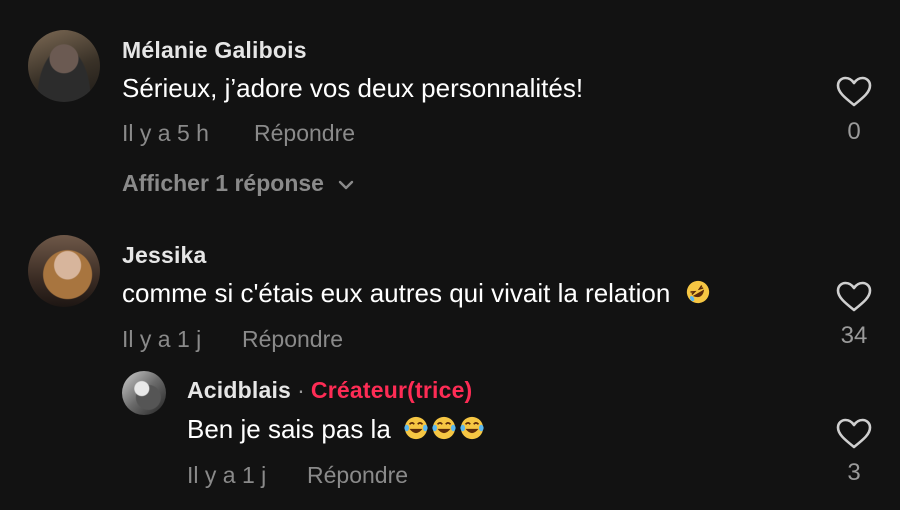  What do you see at coordinates (223, 183) in the screenshot?
I see `show-replies-label: Afficher 1 réponse` at bounding box center [223, 183].